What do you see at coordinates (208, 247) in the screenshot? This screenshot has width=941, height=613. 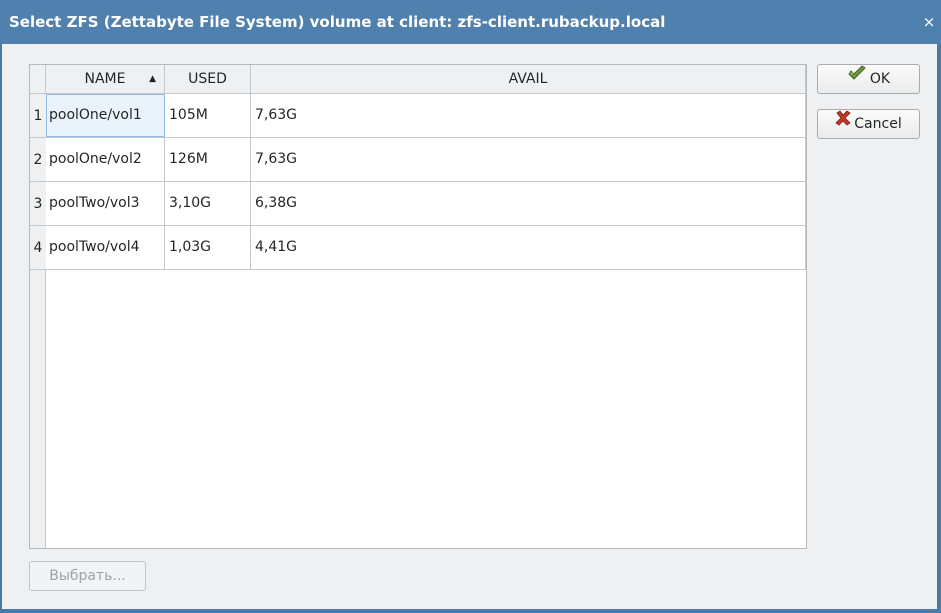 I see `cell-used: 1,03G` at bounding box center [208, 247].